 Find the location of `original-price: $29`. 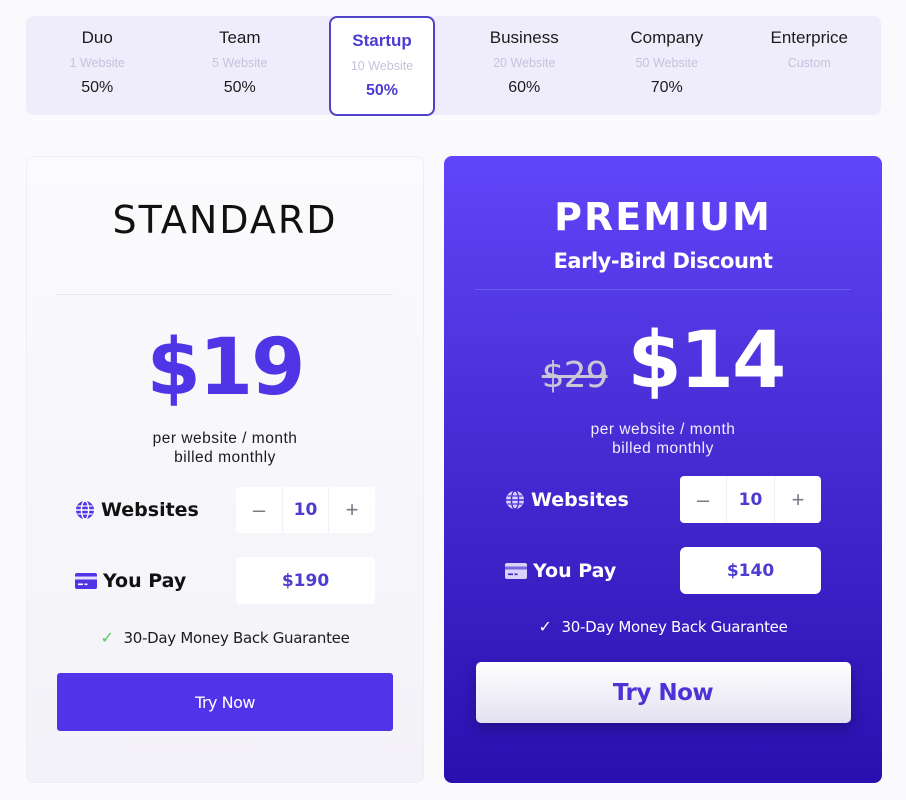

original-price: $29 is located at coordinates (575, 375).